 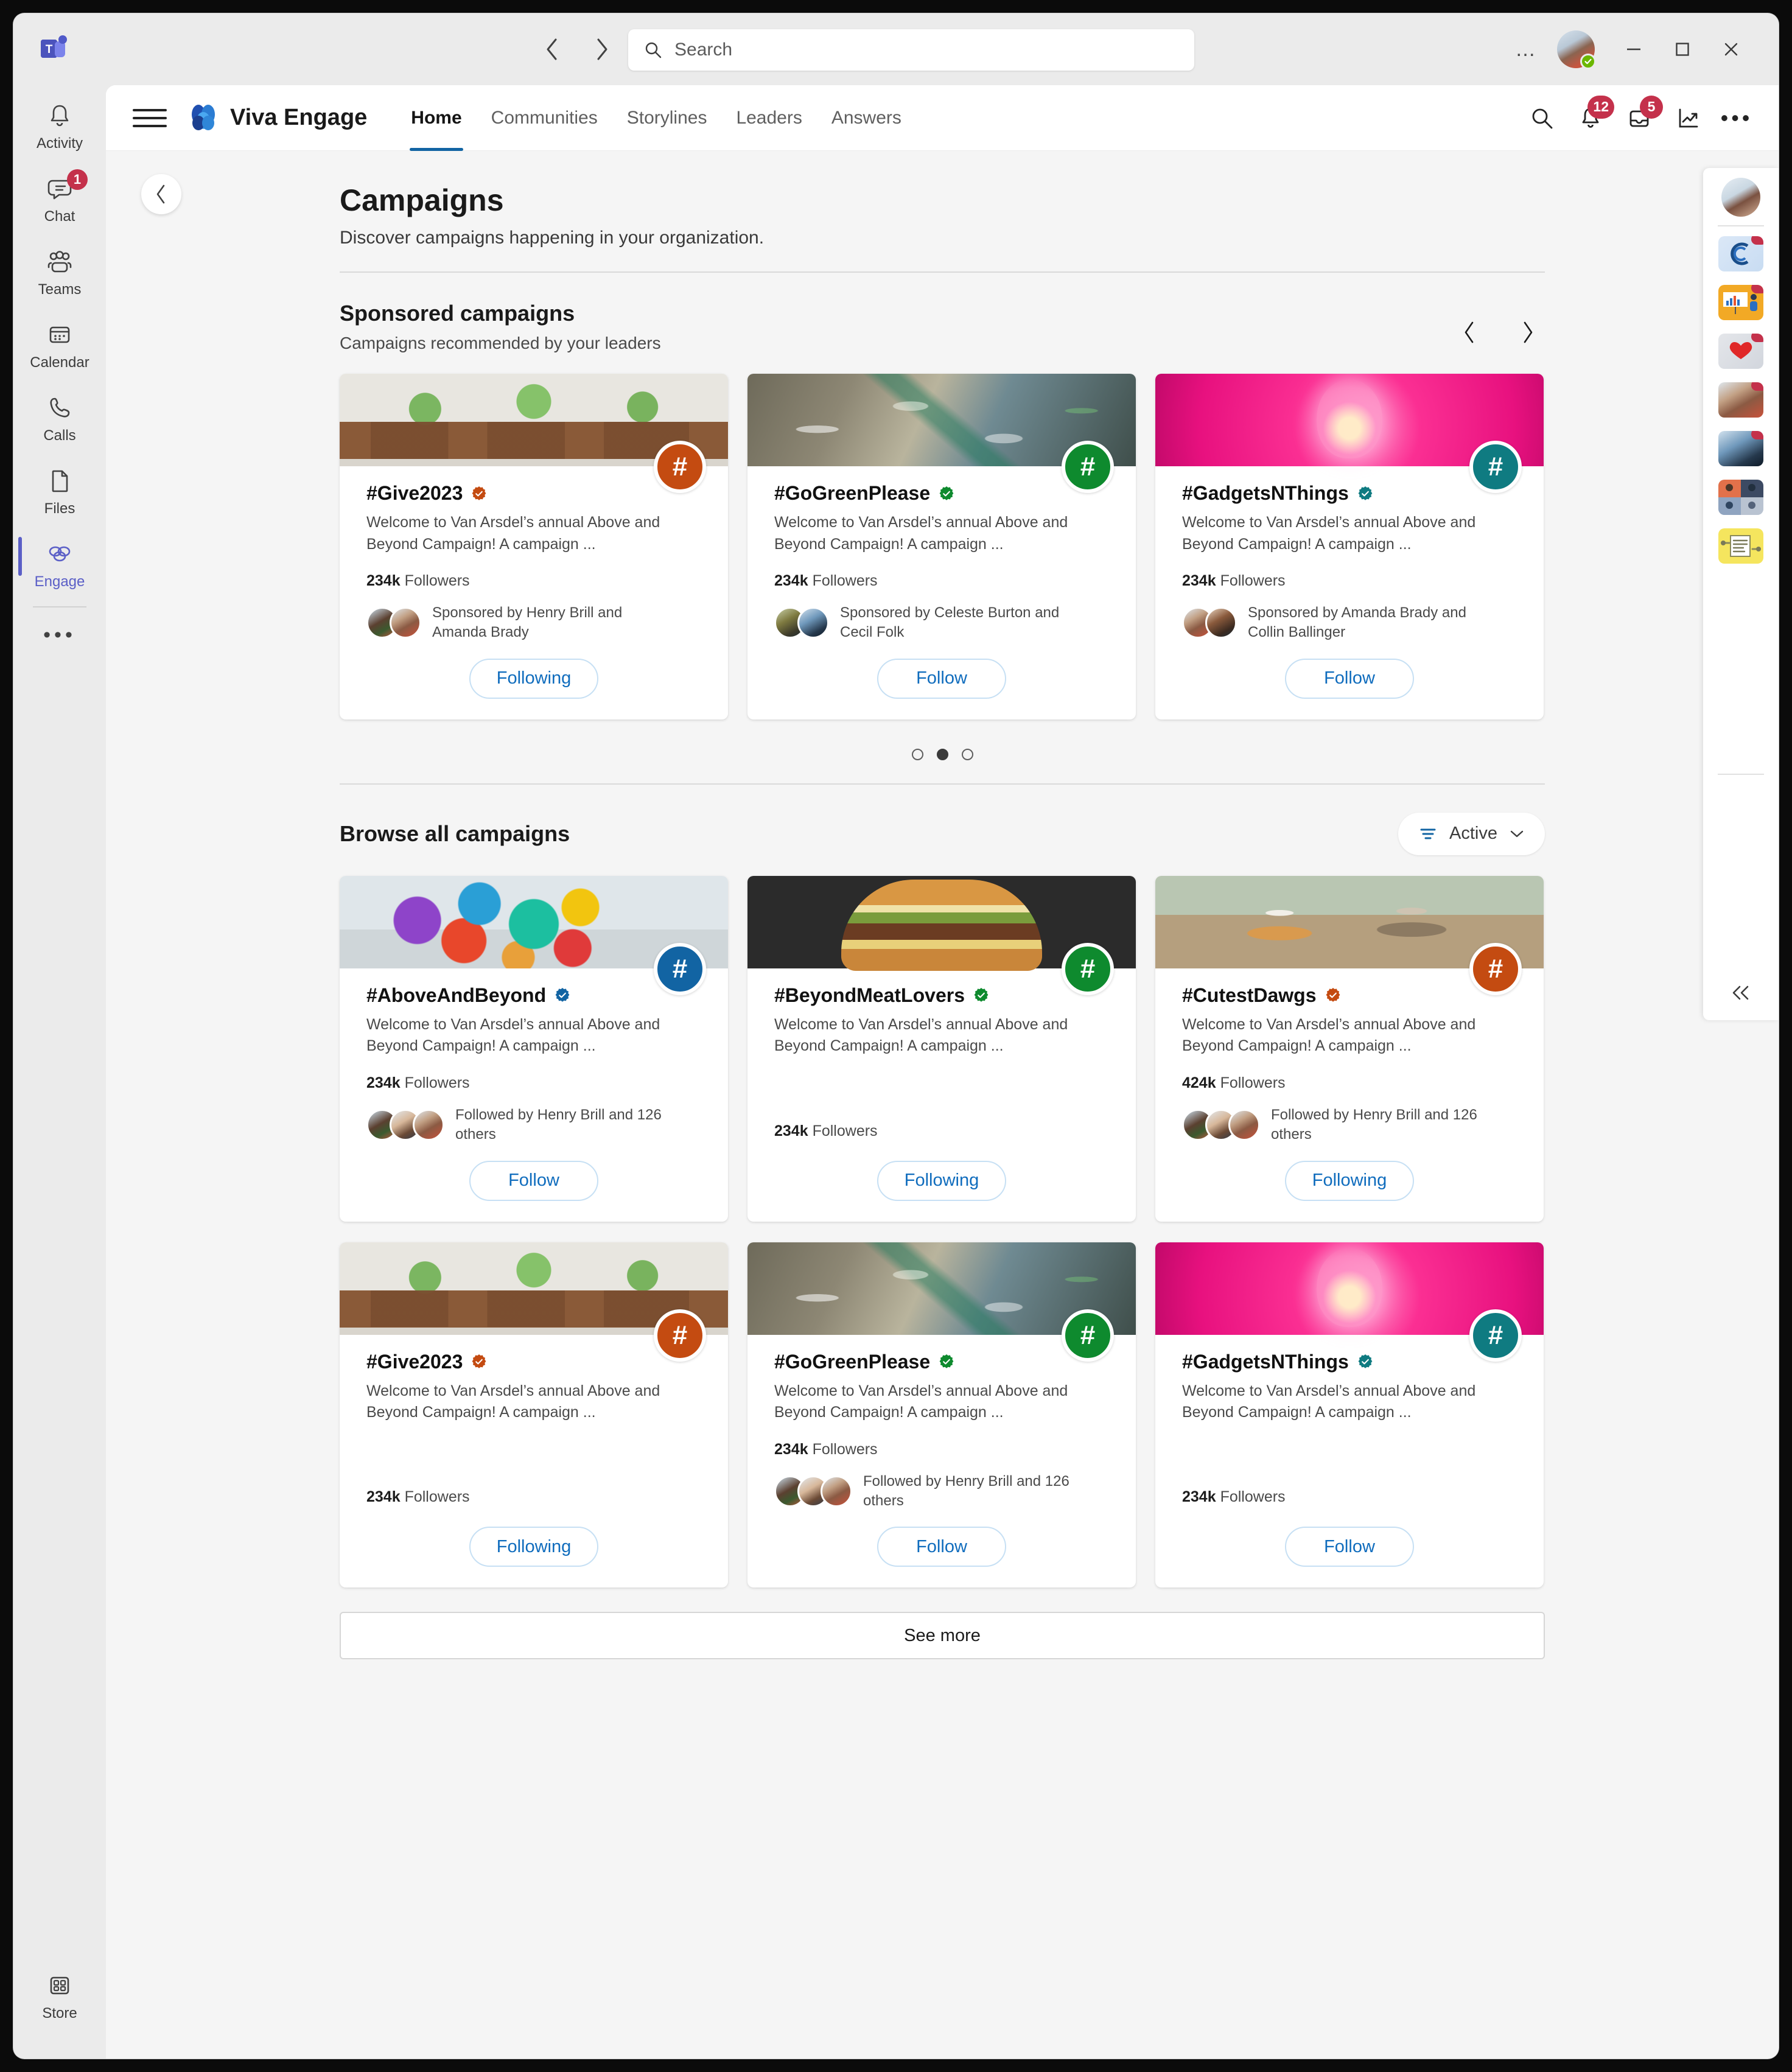 I want to click on close-button, so click(x=1731, y=49).